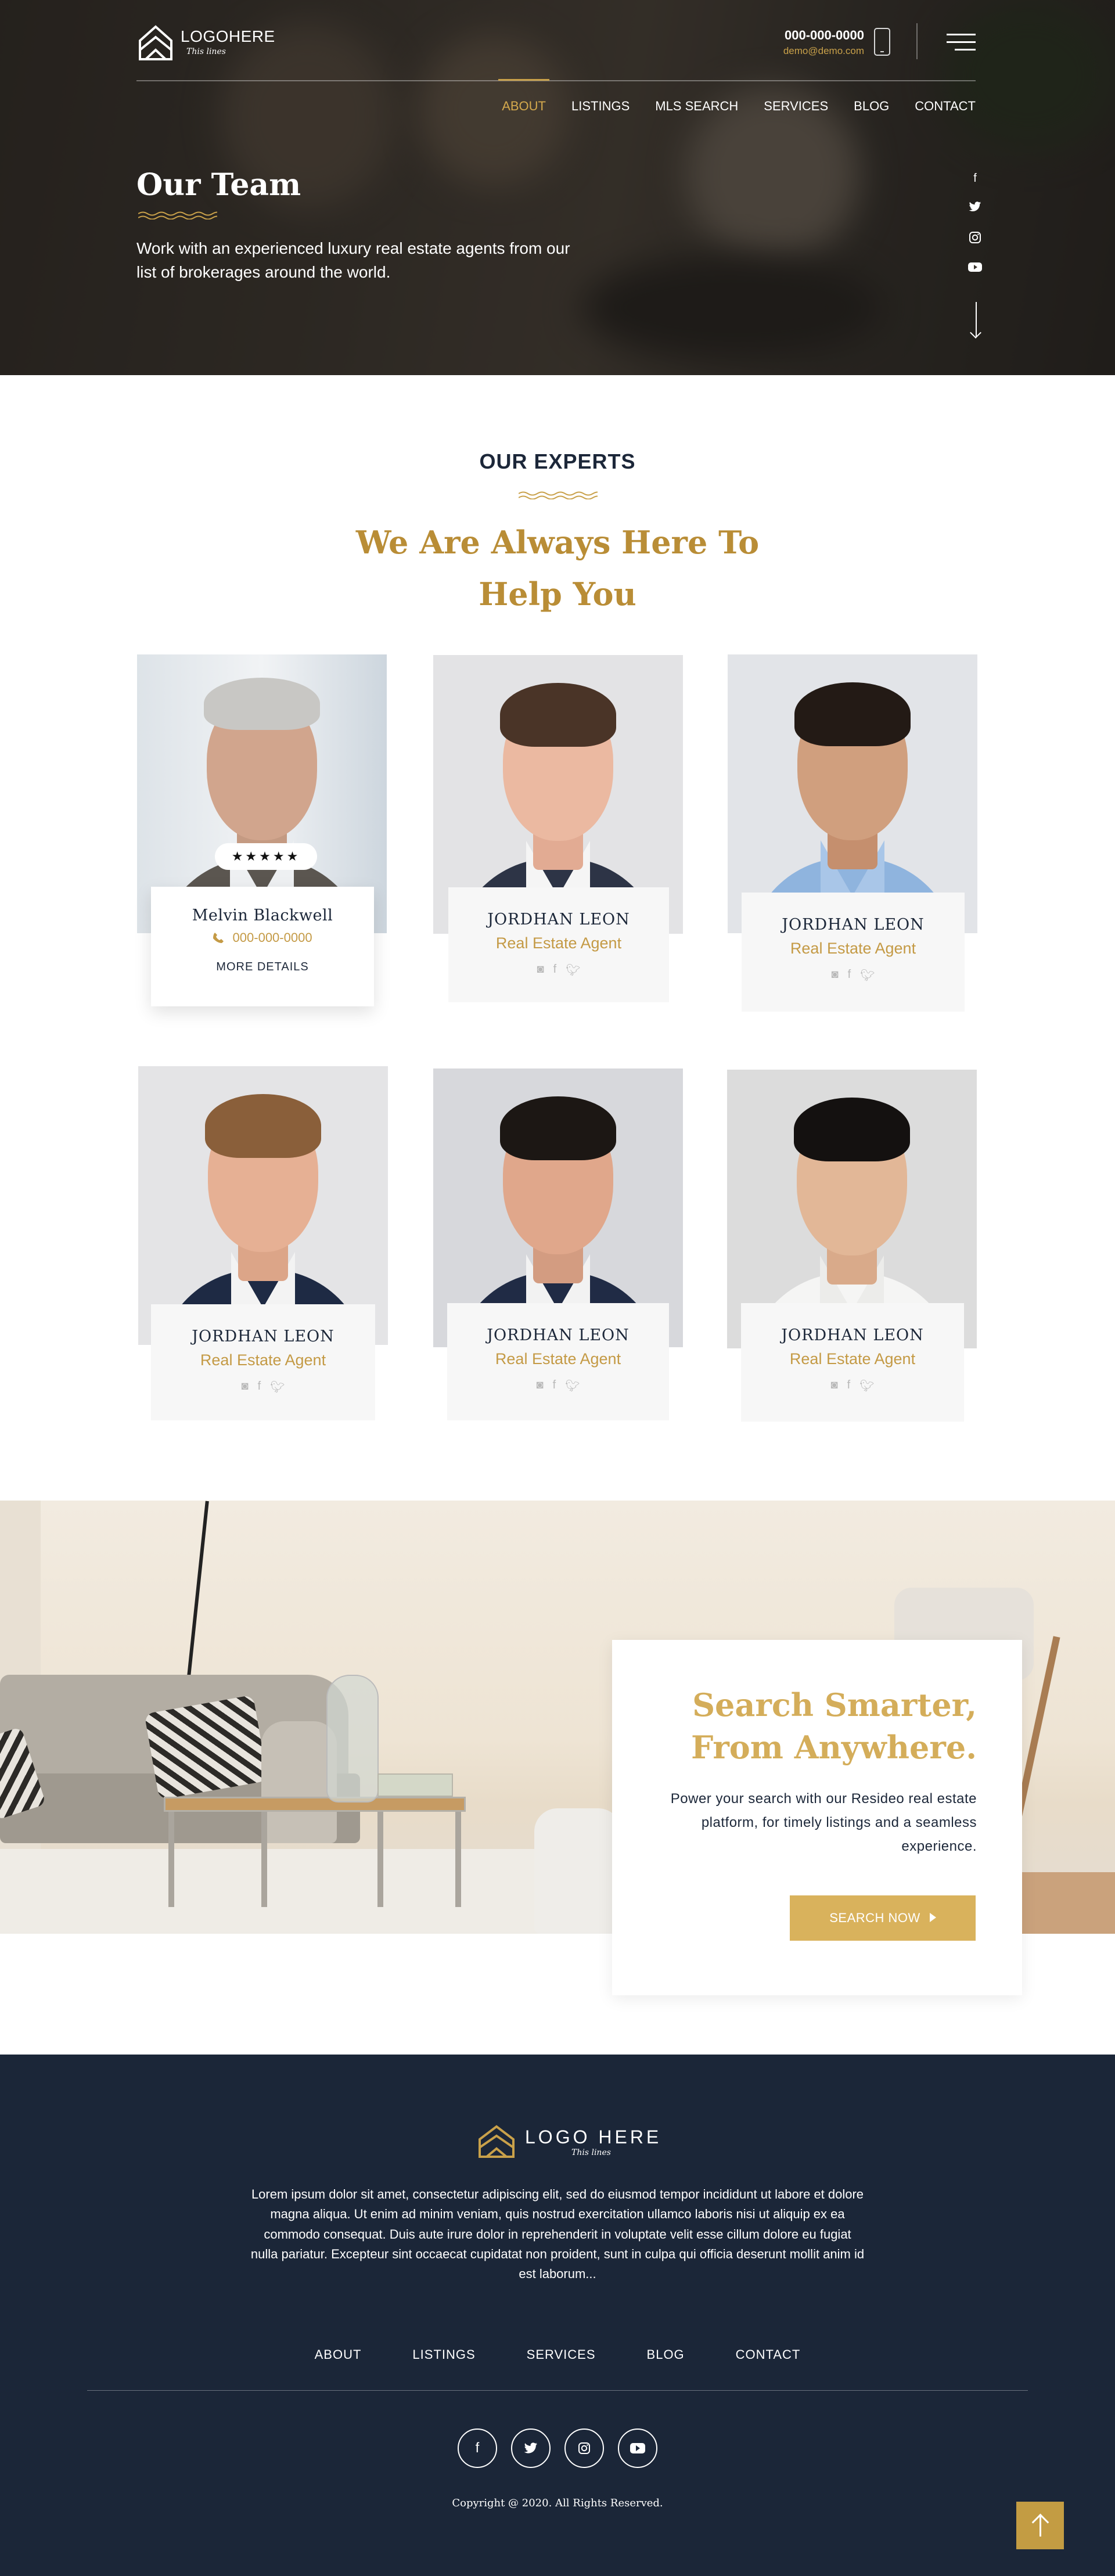 The width and height of the screenshot is (1115, 2576). Describe the element at coordinates (871, 106) in the screenshot. I see `nav-blog: BLOG` at that location.